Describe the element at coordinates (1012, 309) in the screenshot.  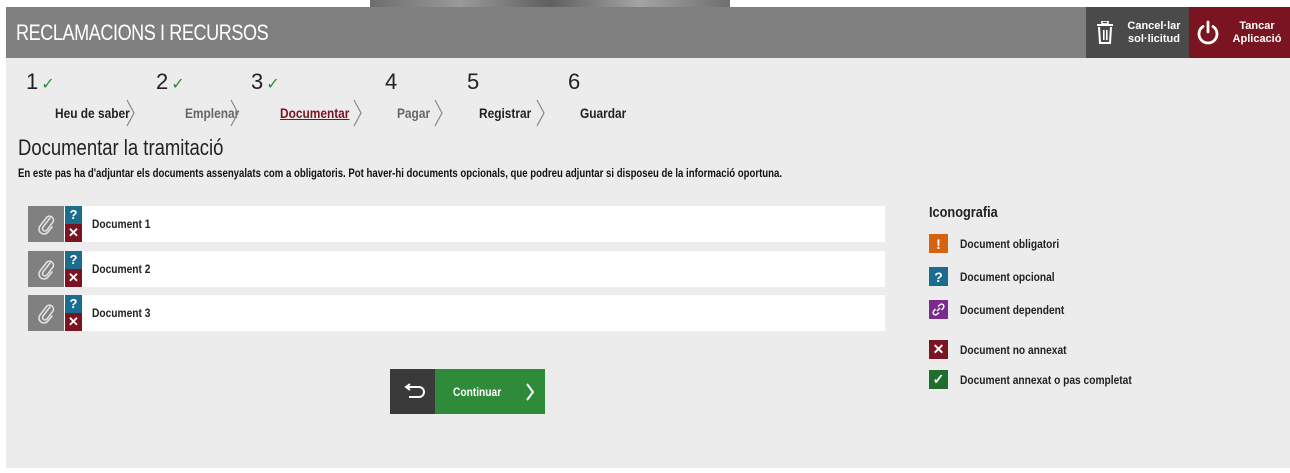
I see `legend-label: Document dependent` at that location.